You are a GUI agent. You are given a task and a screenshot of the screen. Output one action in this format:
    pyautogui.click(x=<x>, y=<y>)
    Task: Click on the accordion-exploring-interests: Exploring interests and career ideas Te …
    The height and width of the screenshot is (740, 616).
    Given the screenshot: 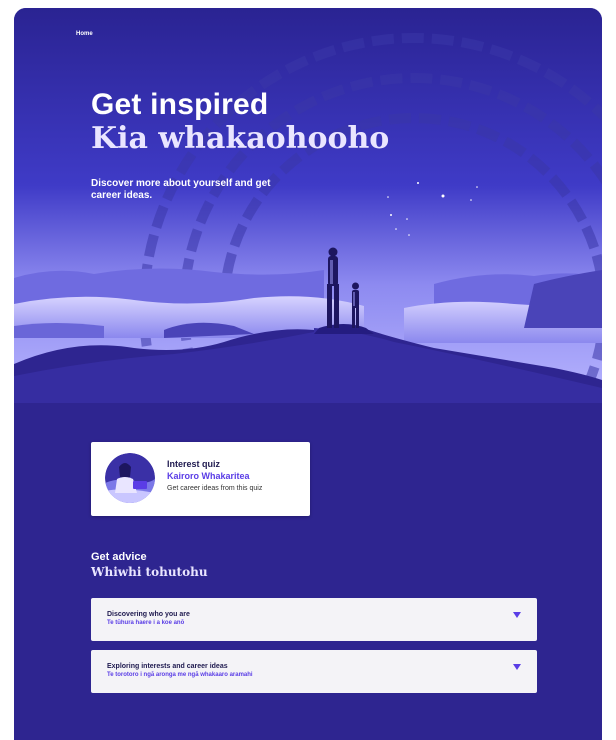 What is the action you would take?
    pyautogui.click(x=314, y=671)
    